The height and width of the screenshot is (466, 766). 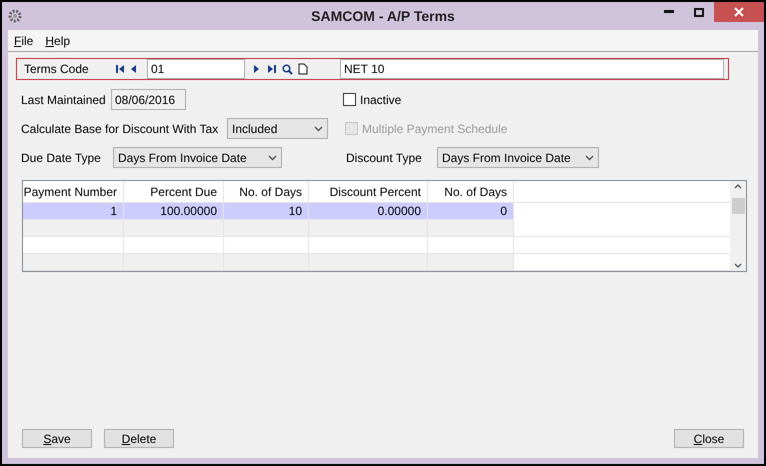 What do you see at coordinates (57, 438) in the screenshot?
I see `action-button: Save` at bounding box center [57, 438].